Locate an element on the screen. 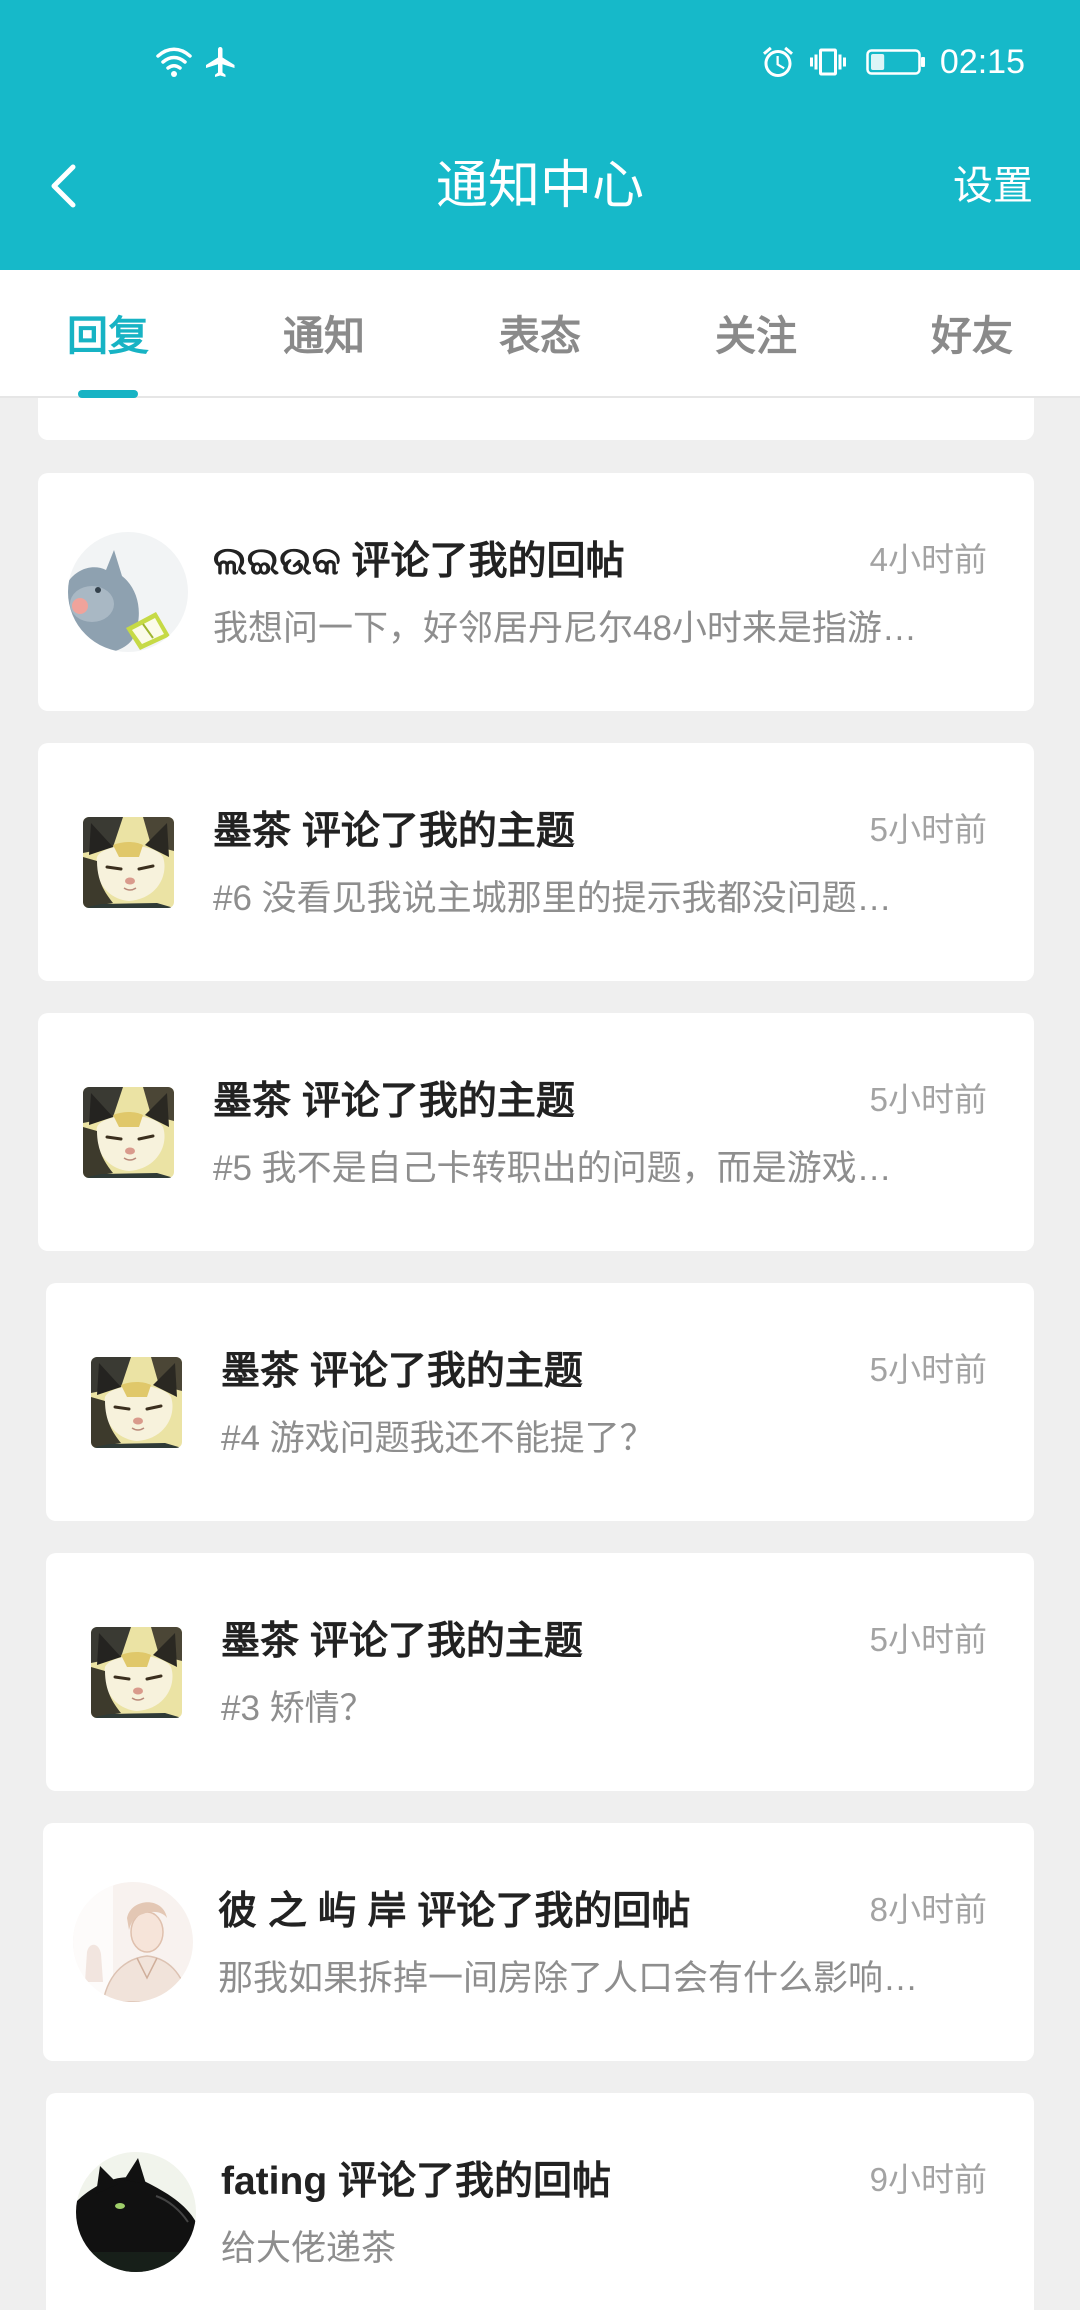 The image size is (1080, 2310). comment-preview: #4 游戏问题我还不能提了？ is located at coordinates (438, 1438).